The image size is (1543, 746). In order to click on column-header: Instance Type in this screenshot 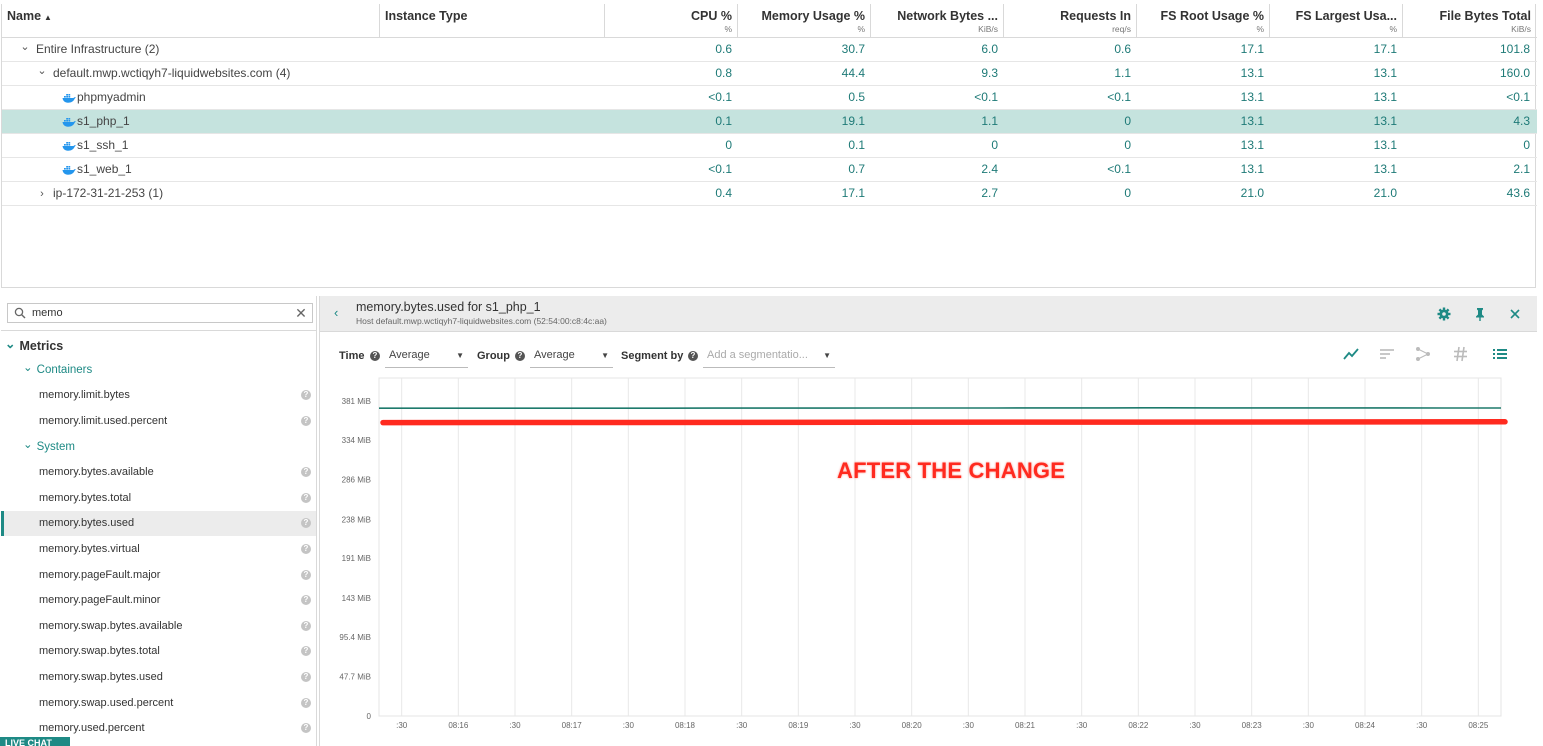, I will do `click(492, 21)`.